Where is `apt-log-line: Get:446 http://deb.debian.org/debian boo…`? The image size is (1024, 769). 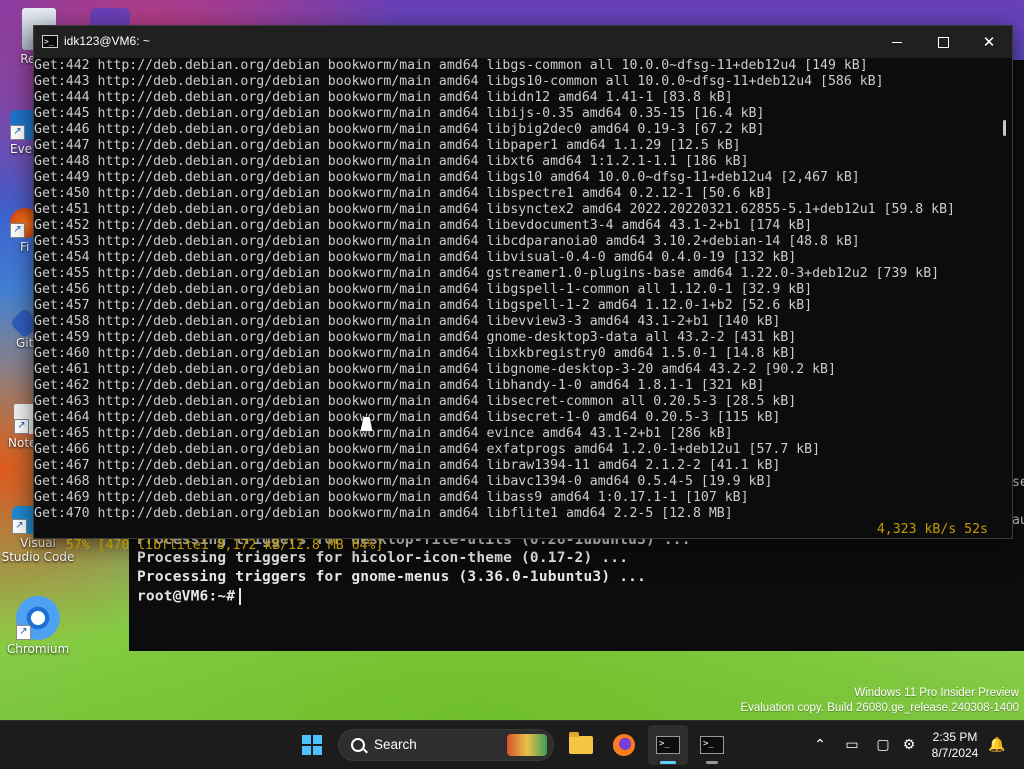 apt-log-line: Get:446 http://deb.debian.org/debian boo… is located at coordinates (399, 129).